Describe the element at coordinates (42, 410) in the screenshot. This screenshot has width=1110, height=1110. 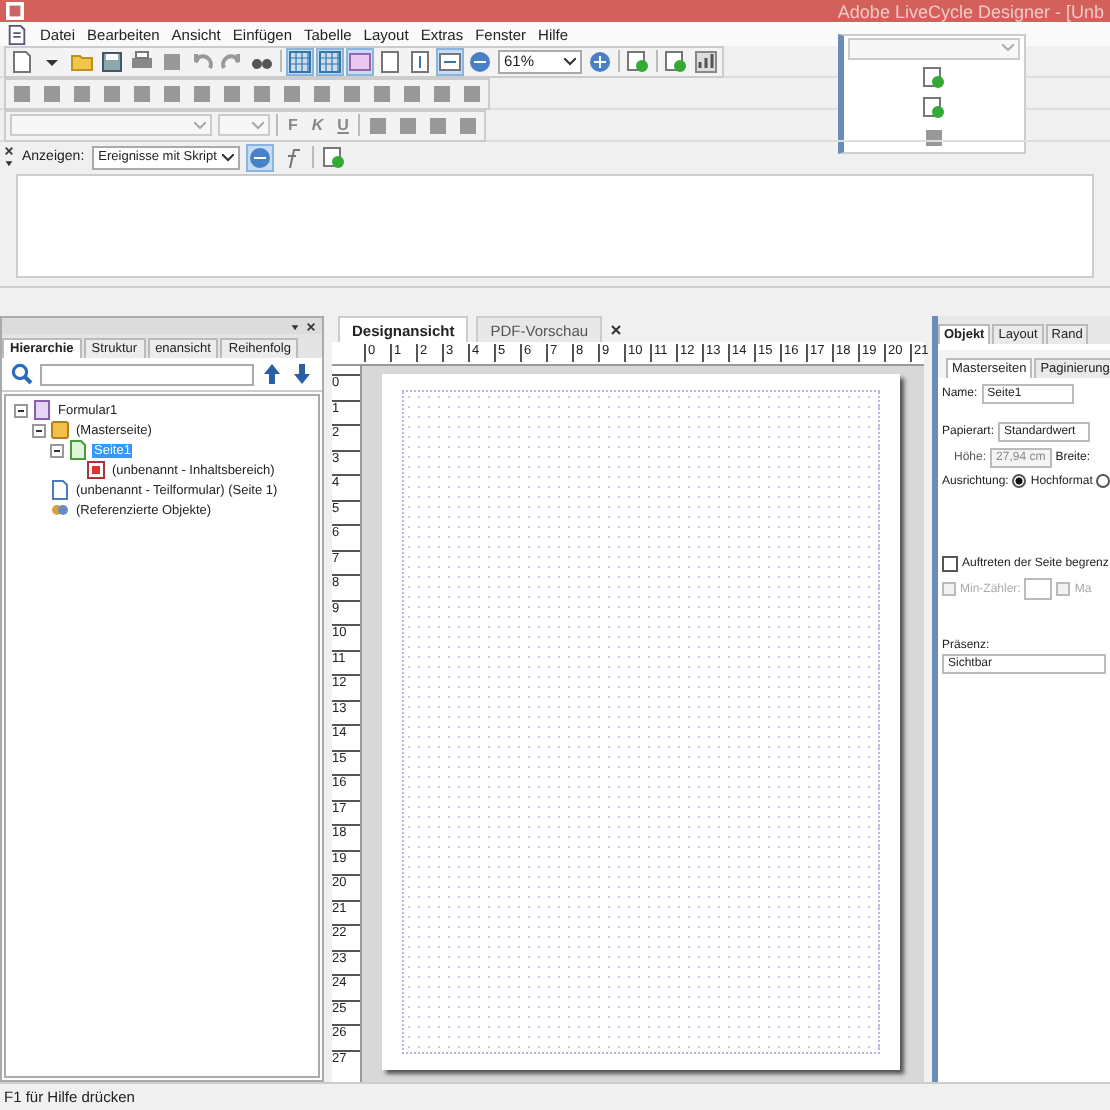
I see `form-icon` at that location.